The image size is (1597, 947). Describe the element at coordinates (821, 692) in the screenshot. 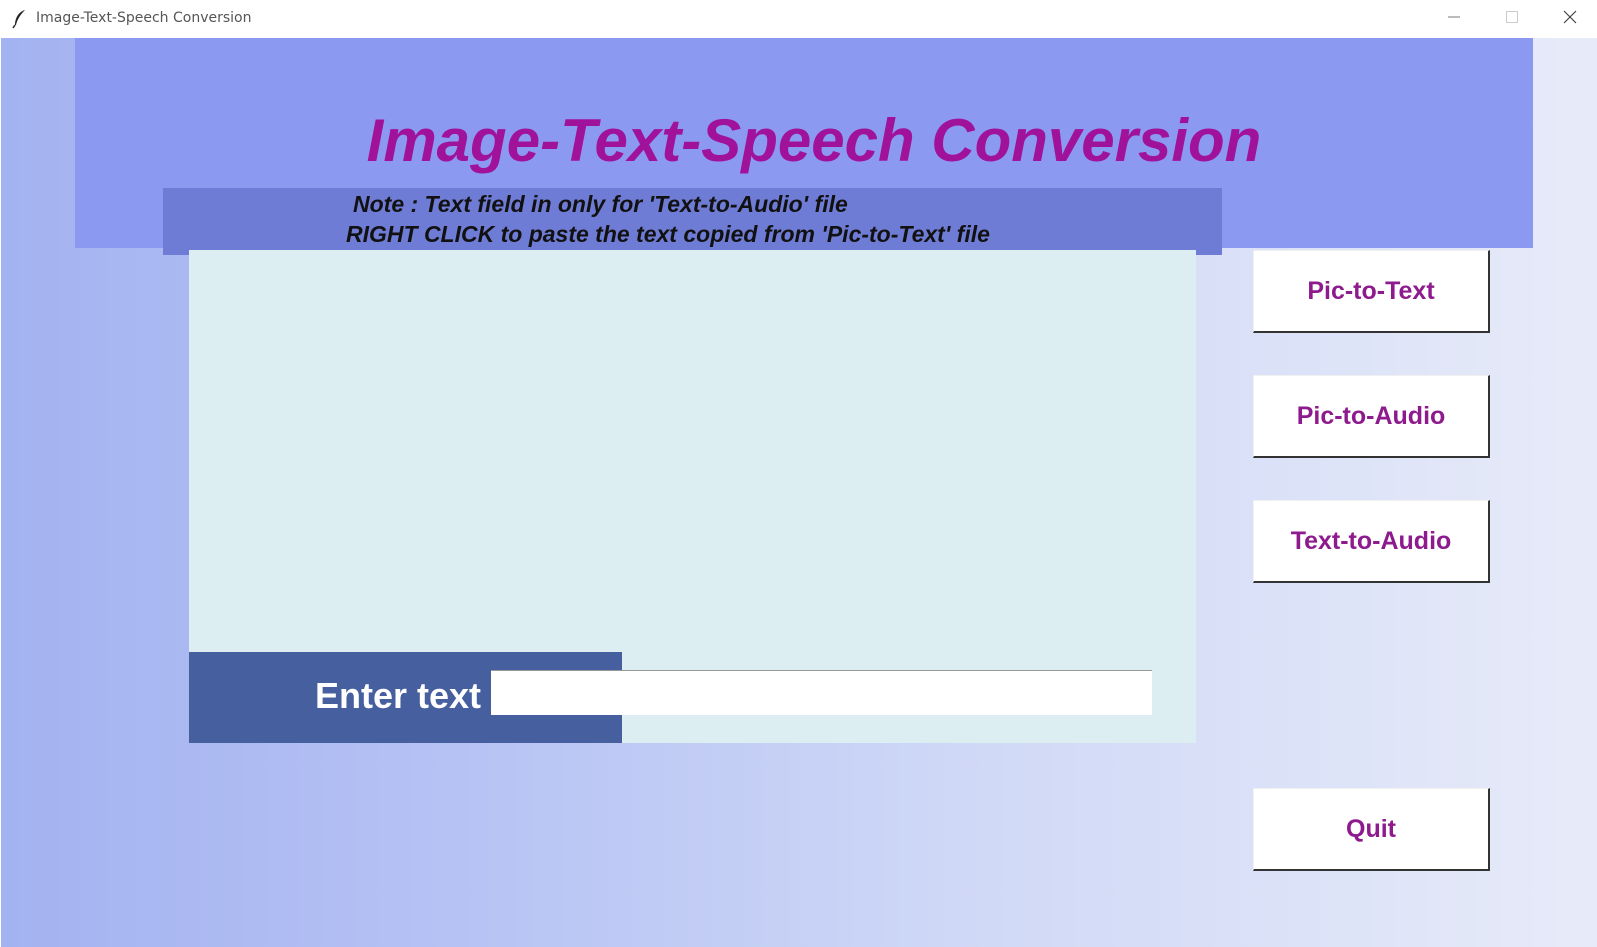

I see `text-entry-field` at that location.